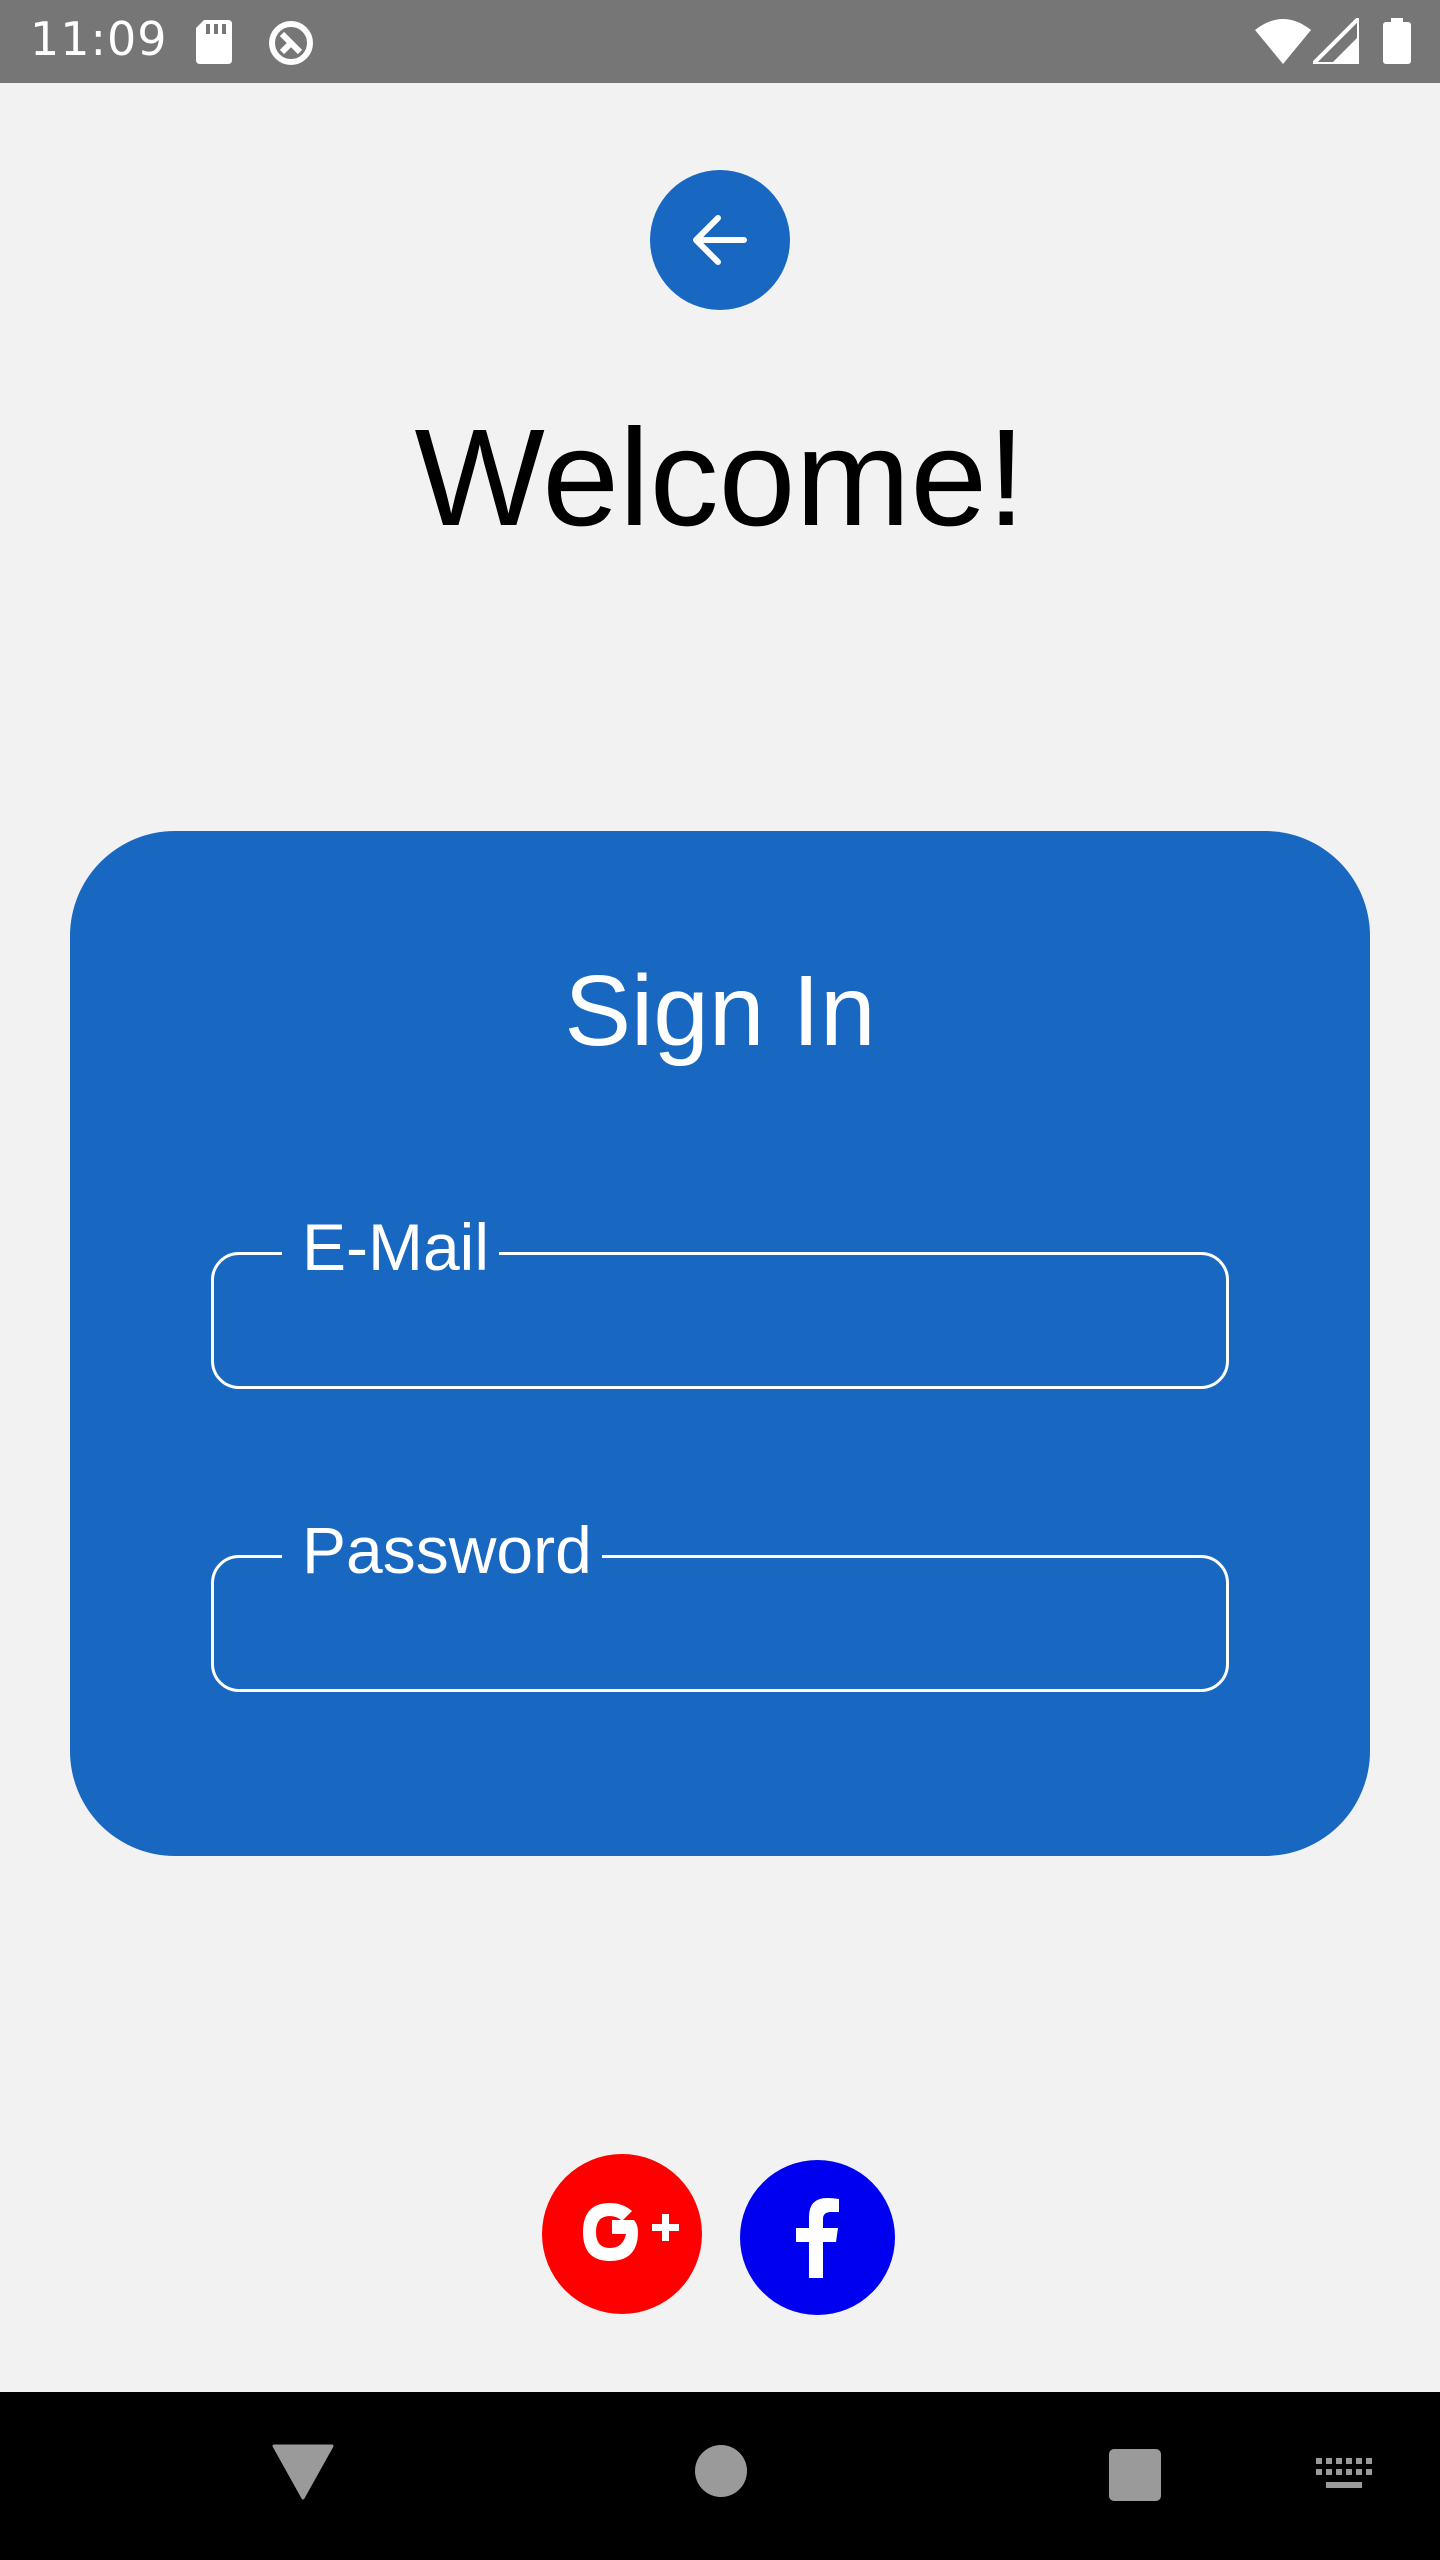 The image size is (1440, 2560). Describe the element at coordinates (1397, 41) in the screenshot. I see `battery-icon` at that location.